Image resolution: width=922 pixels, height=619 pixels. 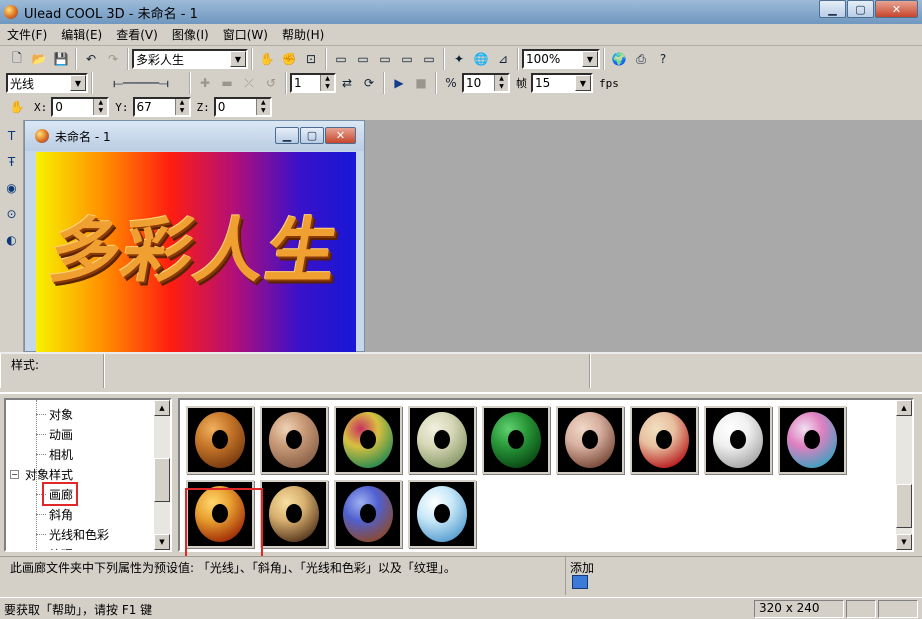 What do you see at coordinates (481, 59) in the screenshot?
I see `globe-icon: 🌐` at bounding box center [481, 59].